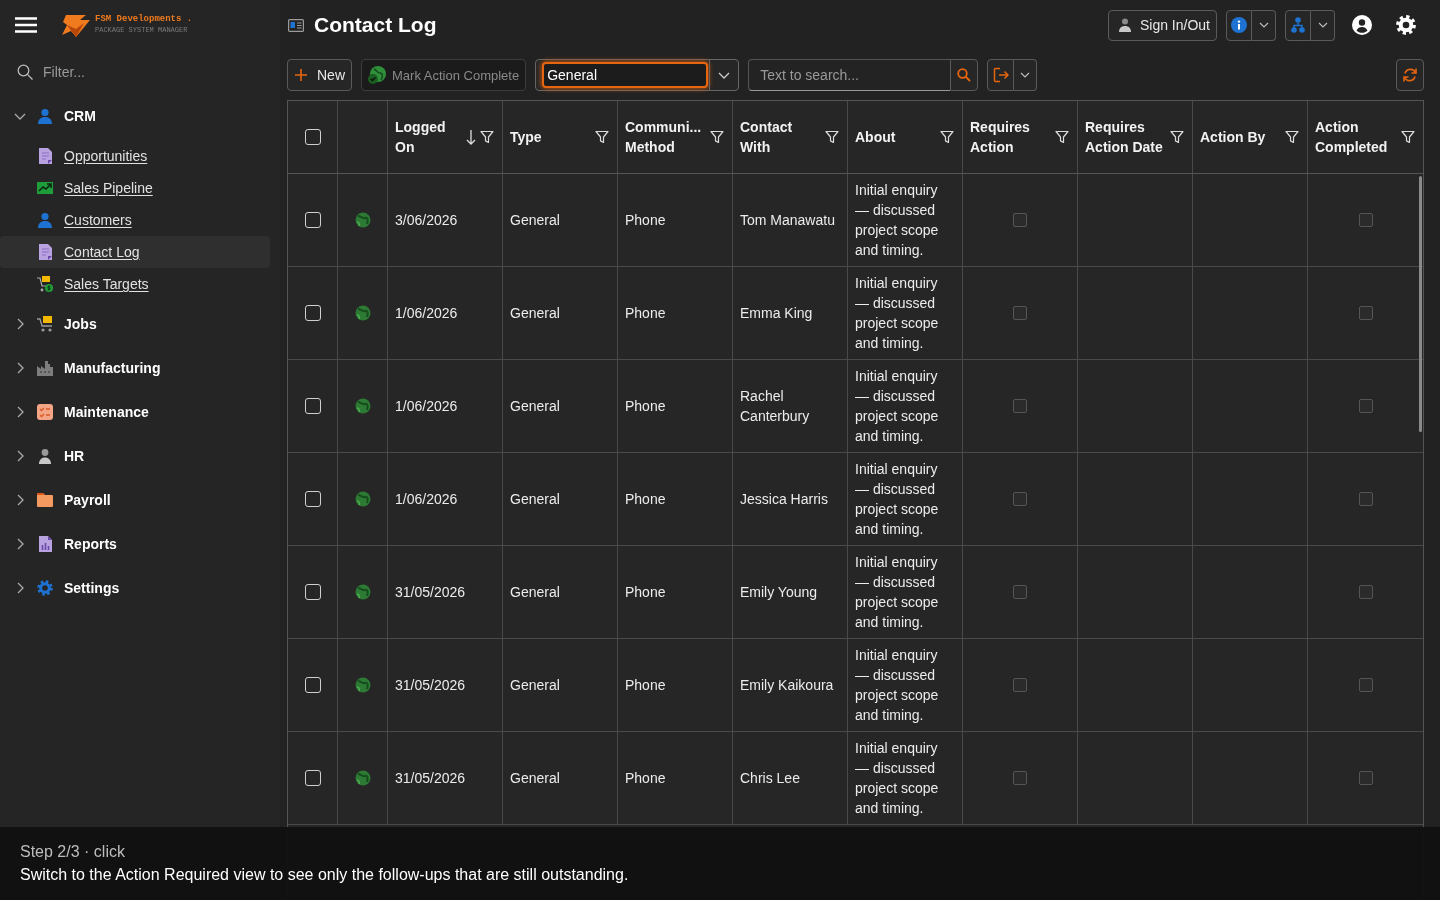 The image size is (1440, 900). I want to click on nav-group: Jobs, so click(135, 324).